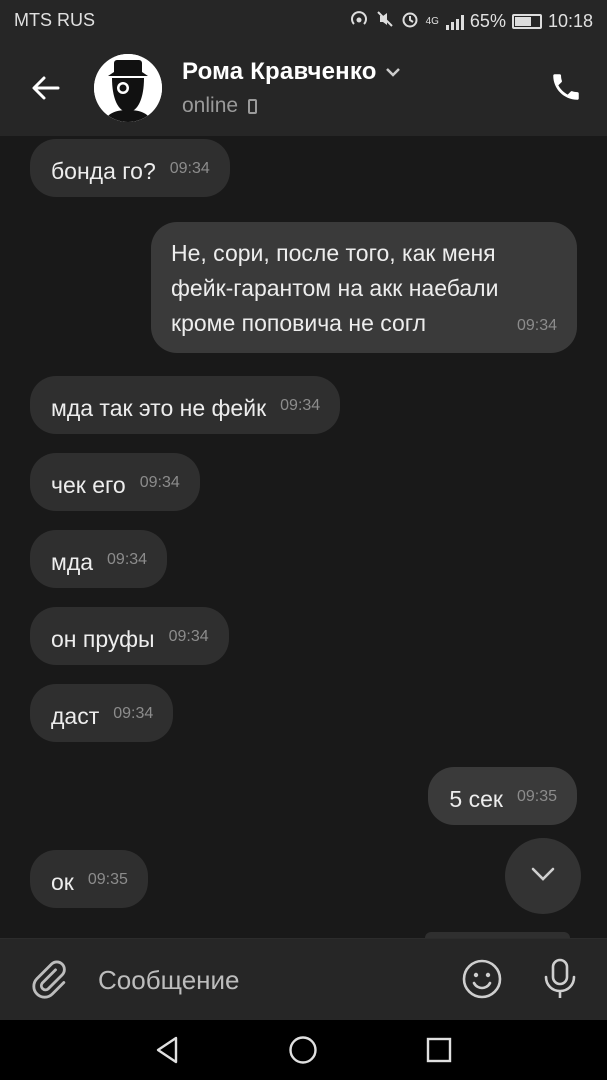 The width and height of the screenshot is (607, 1080). Describe the element at coordinates (48, 979) in the screenshot. I see `paperclip-icon` at that location.